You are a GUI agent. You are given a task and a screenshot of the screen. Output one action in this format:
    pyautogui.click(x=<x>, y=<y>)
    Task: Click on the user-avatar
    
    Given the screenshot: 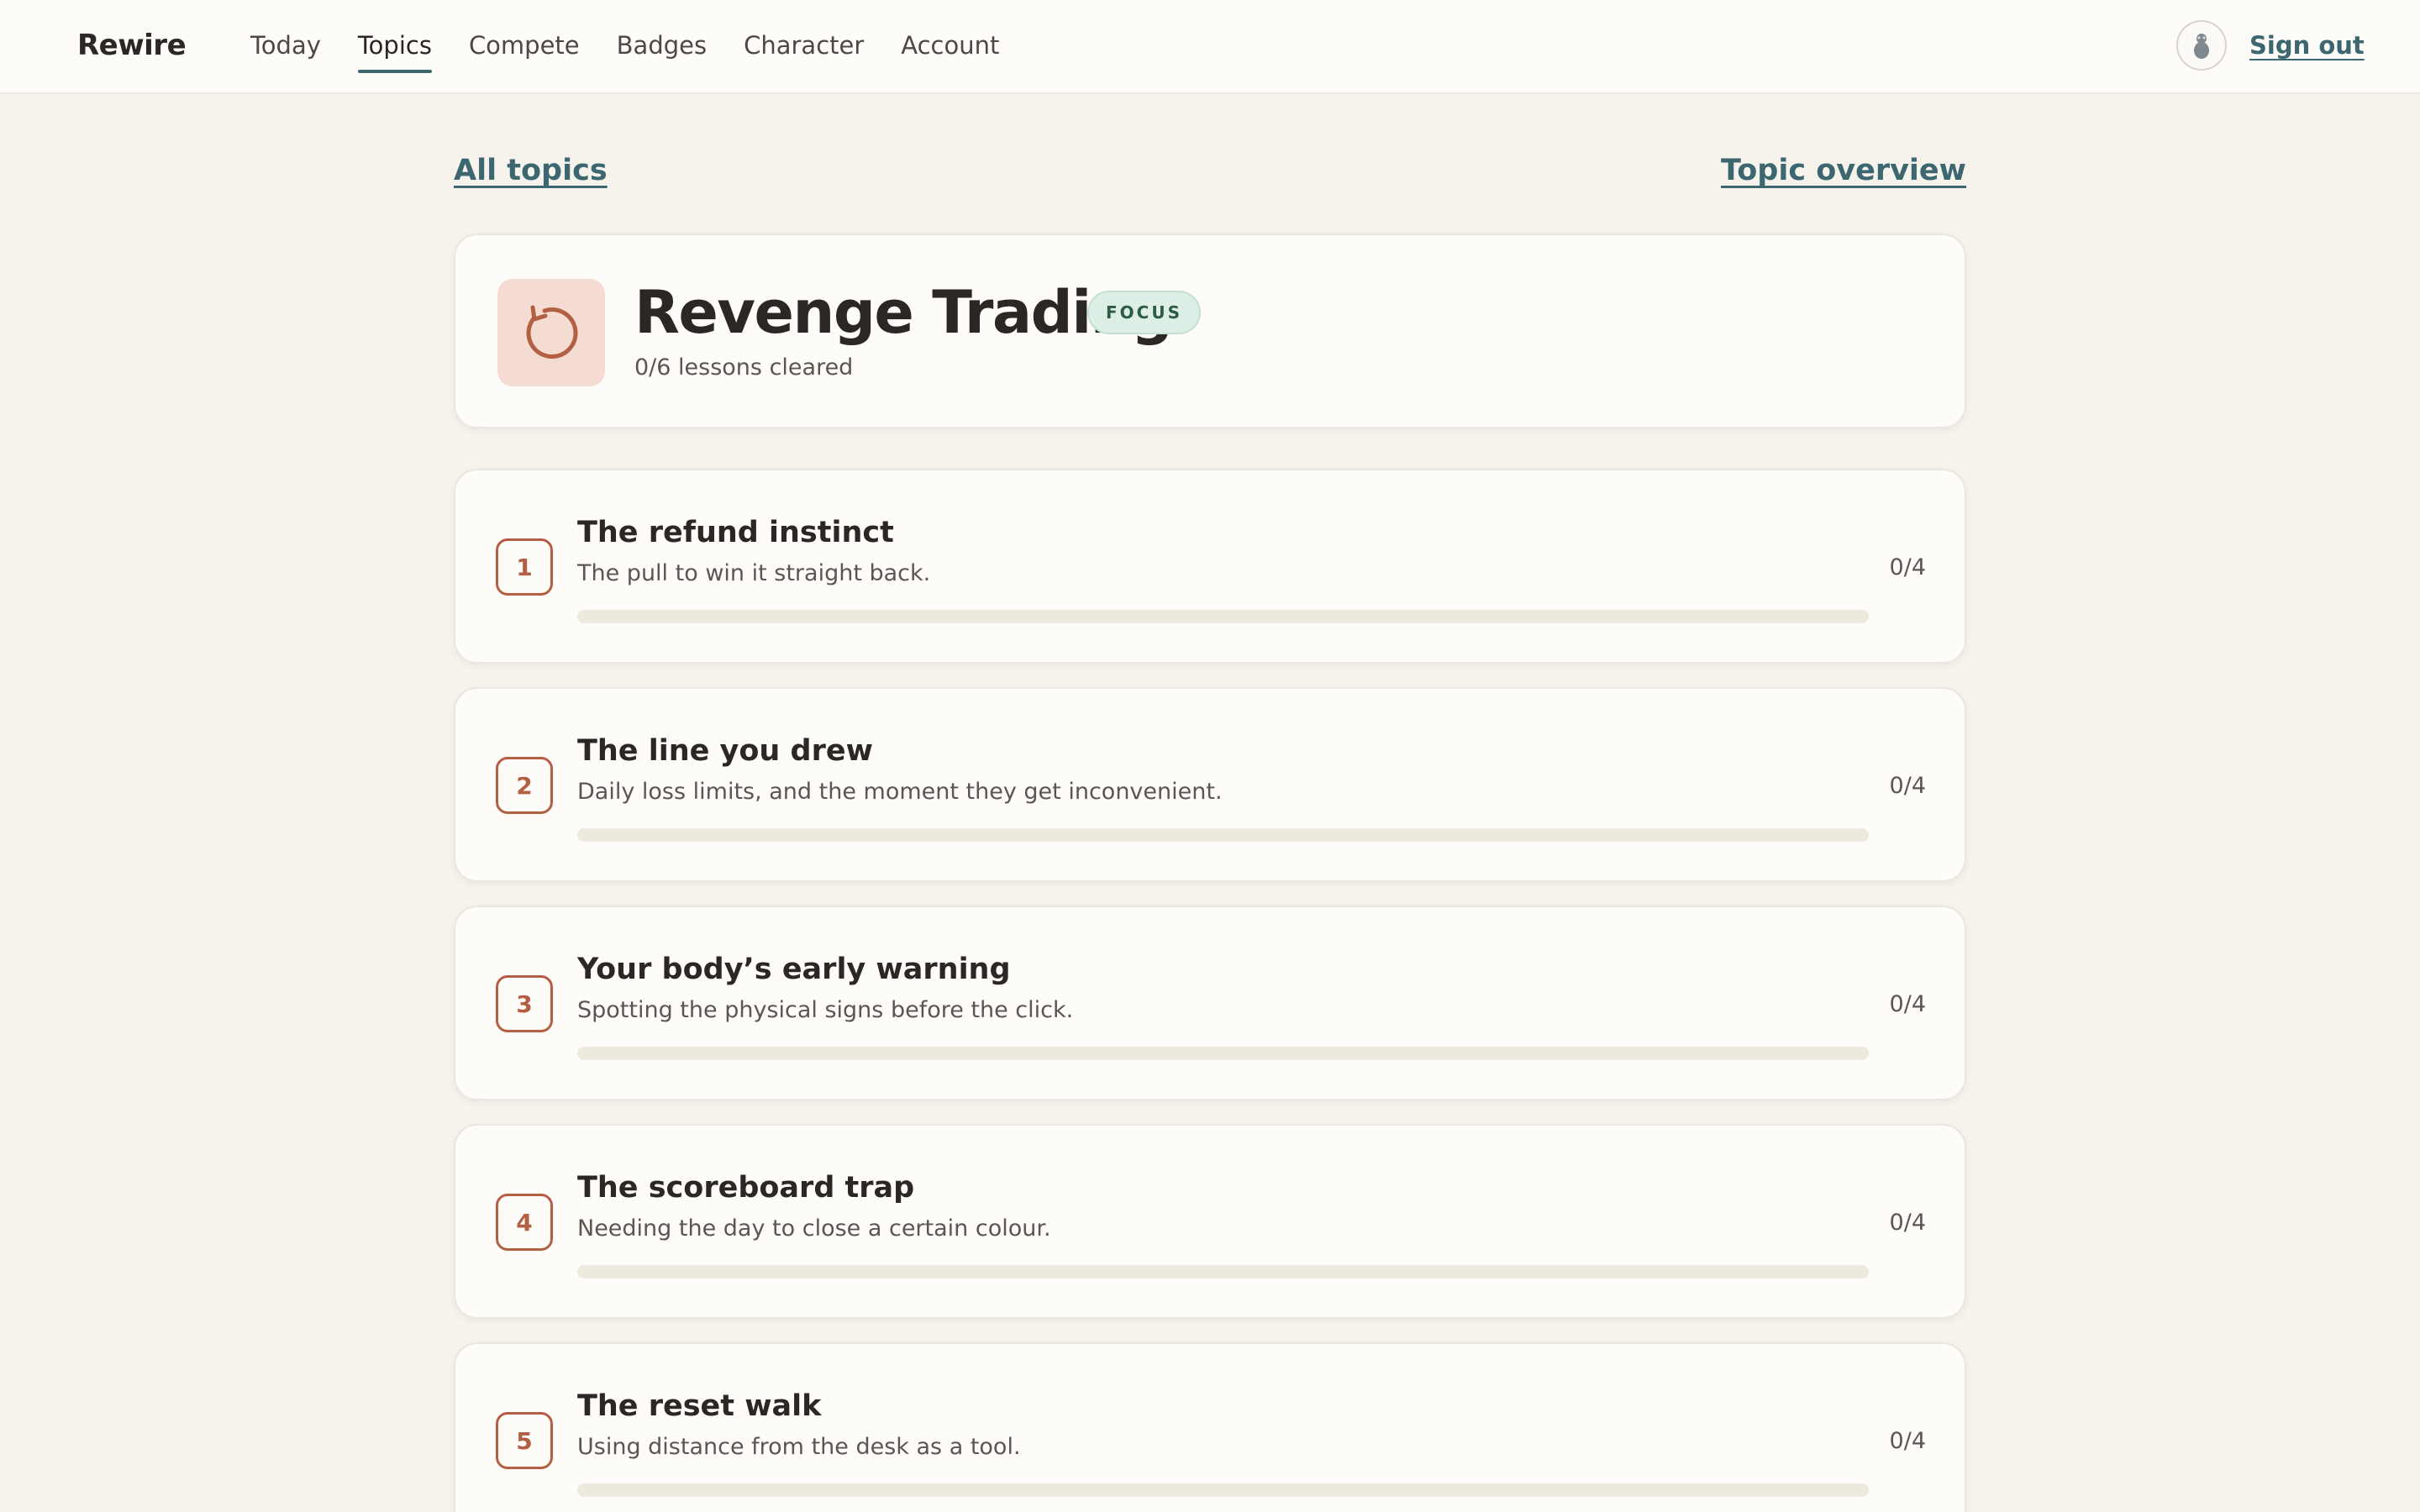 What is the action you would take?
    pyautogui.click(x=2202, y=45)
    